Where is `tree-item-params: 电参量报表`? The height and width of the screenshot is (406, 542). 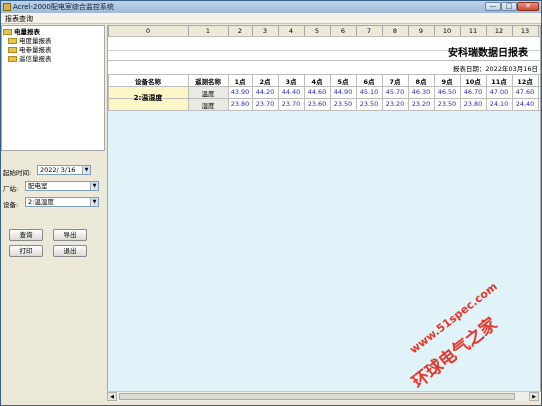
tree-item-params: 电参量报表 is located at coordinates (30, 50).